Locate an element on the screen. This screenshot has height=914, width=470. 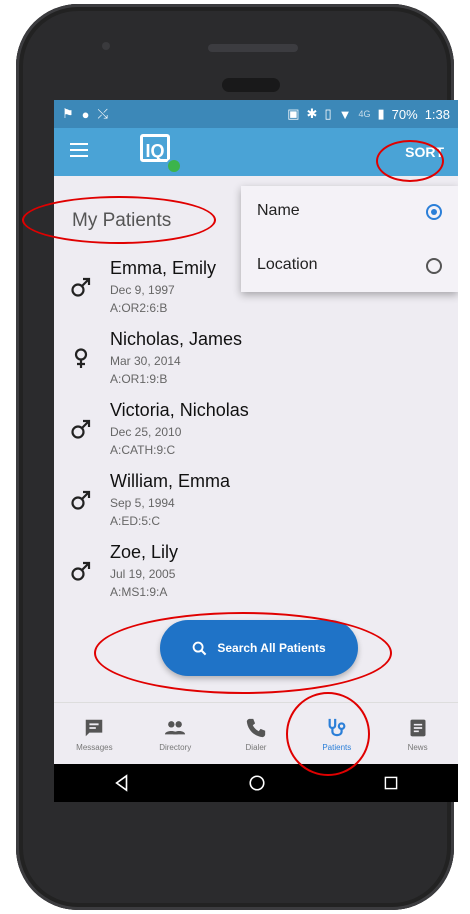
hamburger-menu-icon is located at coordinates (79, 150).